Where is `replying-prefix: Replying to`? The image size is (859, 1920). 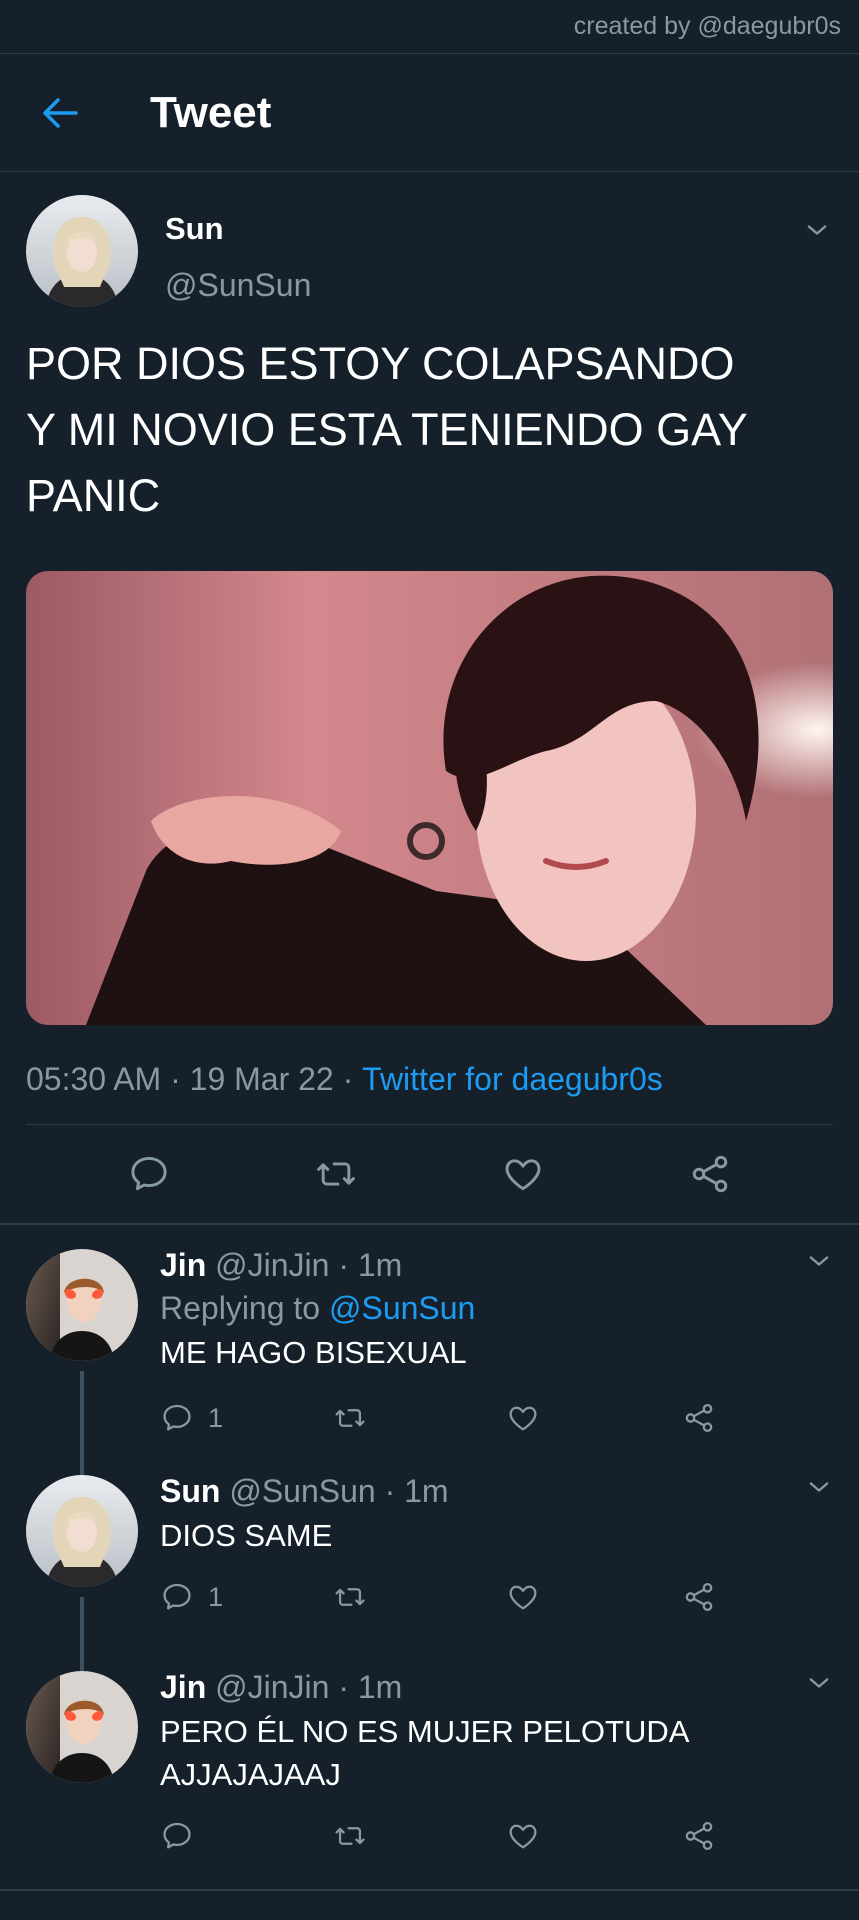 replying-prefix: Replying to is located at coordinates (244, 1308).